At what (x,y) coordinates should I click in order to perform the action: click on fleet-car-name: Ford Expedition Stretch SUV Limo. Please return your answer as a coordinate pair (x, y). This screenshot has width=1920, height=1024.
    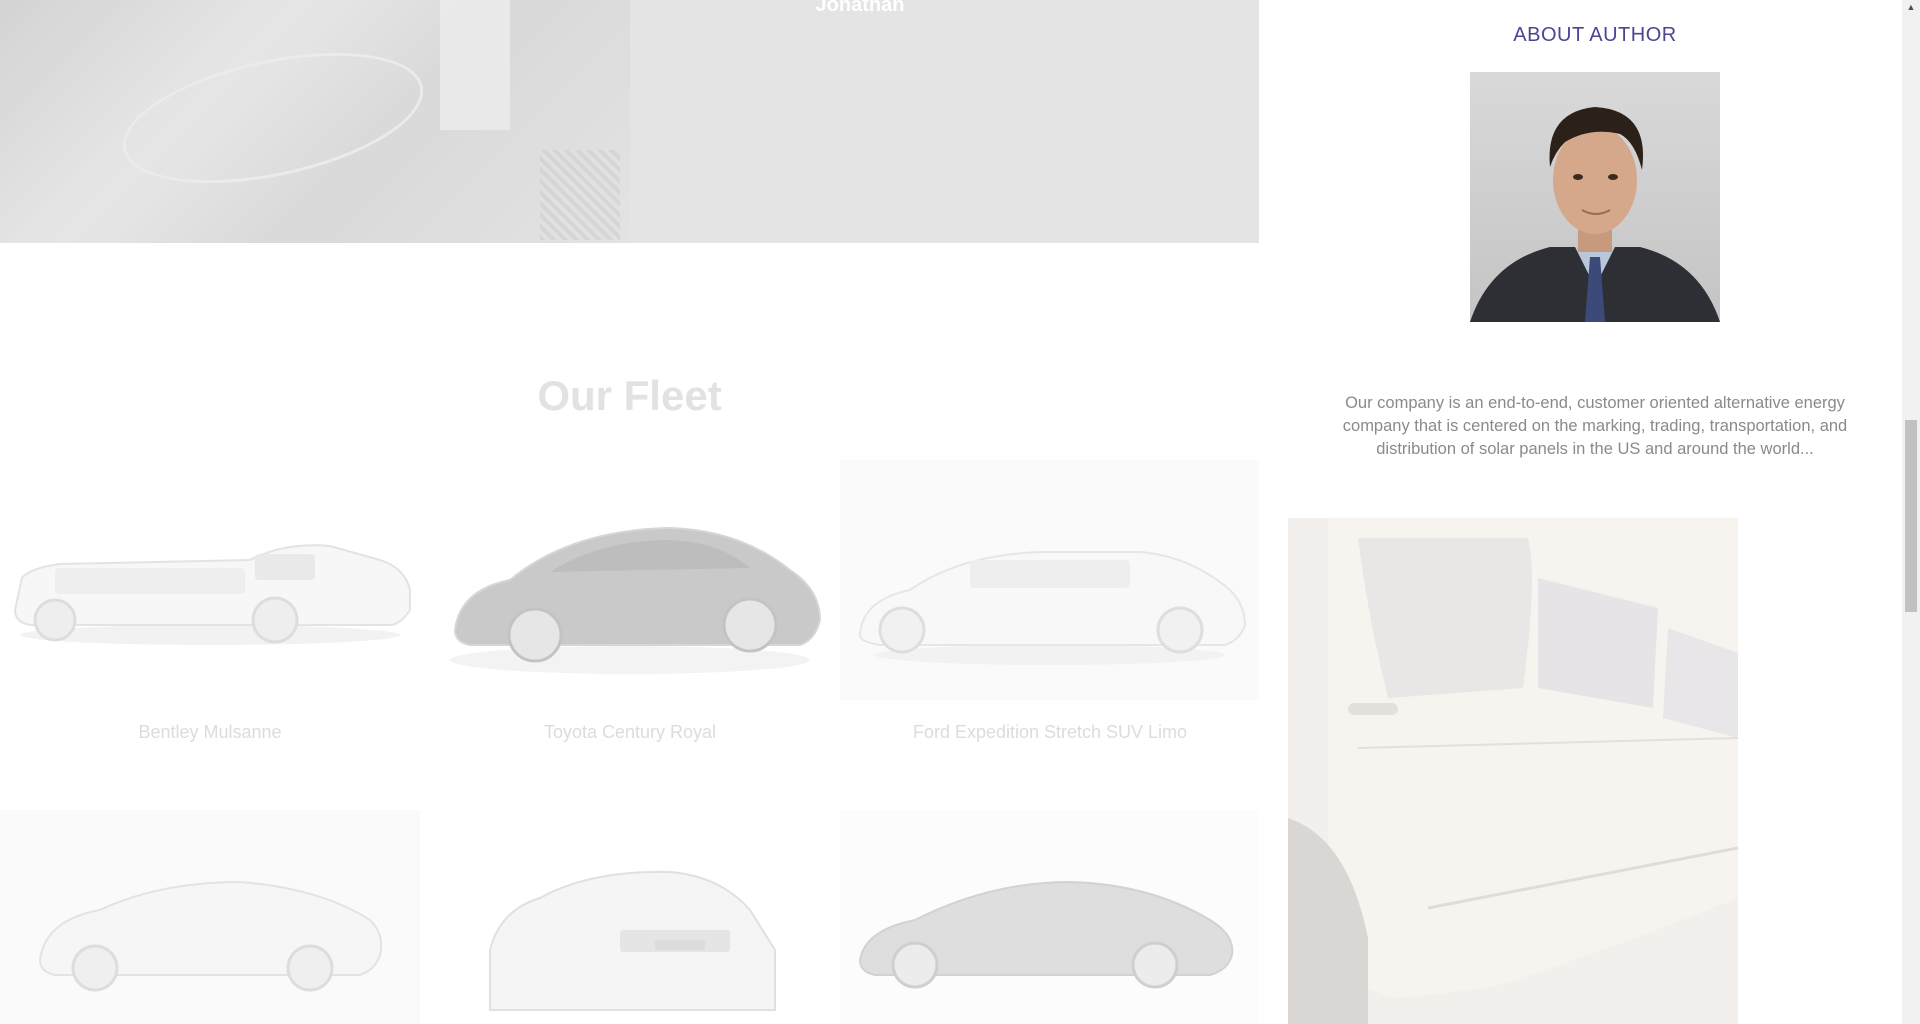
    Looking at the image, I should click on (1049, 732).